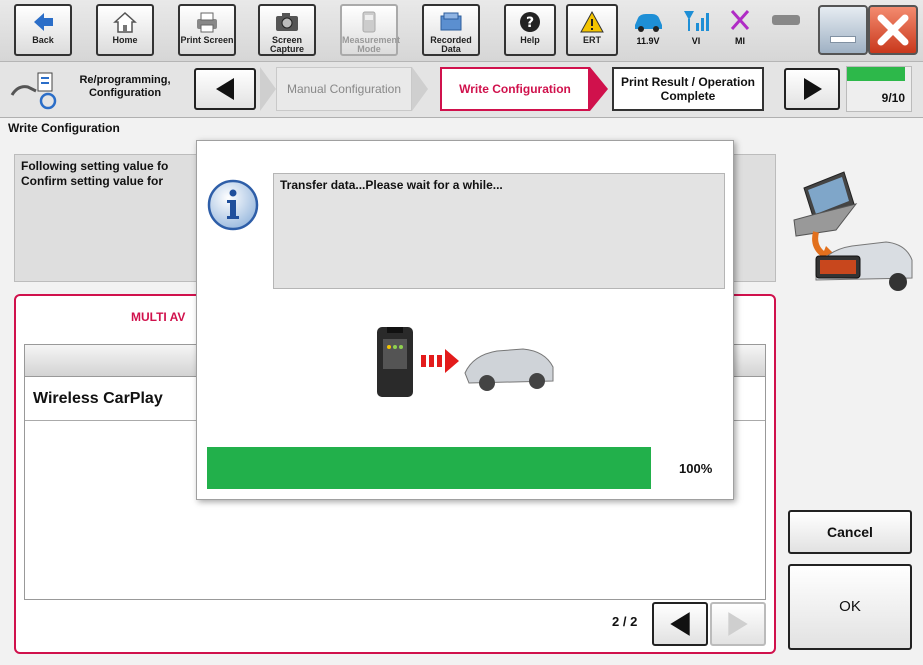 The height and width of the screenshot is (665, 923). Describe the element at coordinates (850, 532) in the screenshot. I see `cancel-button: Cancel` at that location.